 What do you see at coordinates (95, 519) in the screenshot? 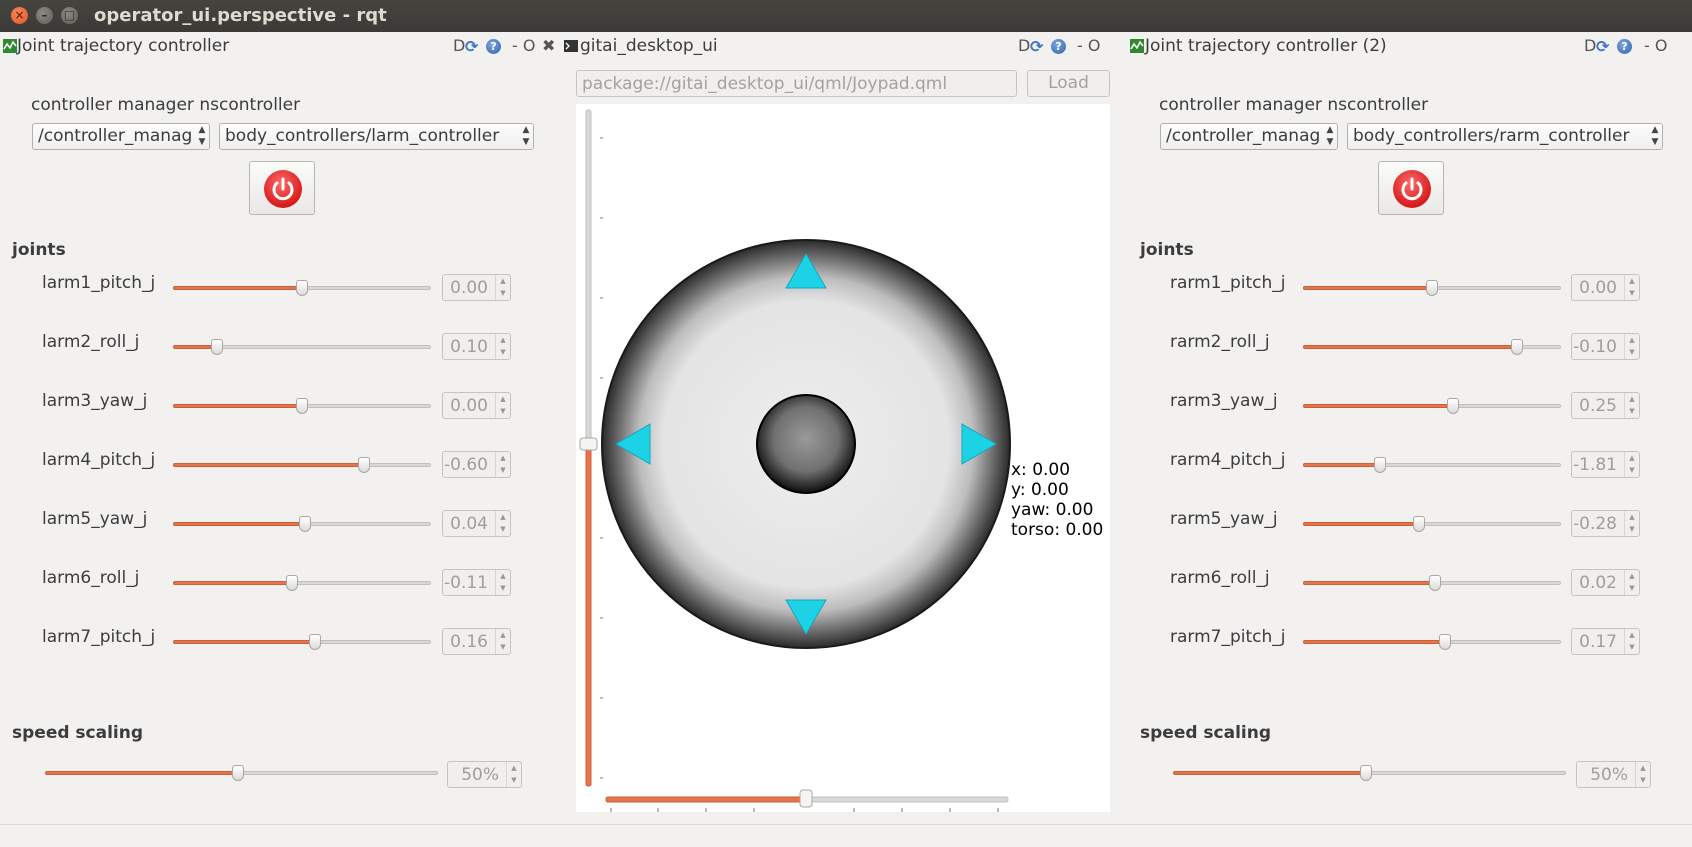
I see `joint-label: larm5_yaw_j` at bounding box center [95, 519].